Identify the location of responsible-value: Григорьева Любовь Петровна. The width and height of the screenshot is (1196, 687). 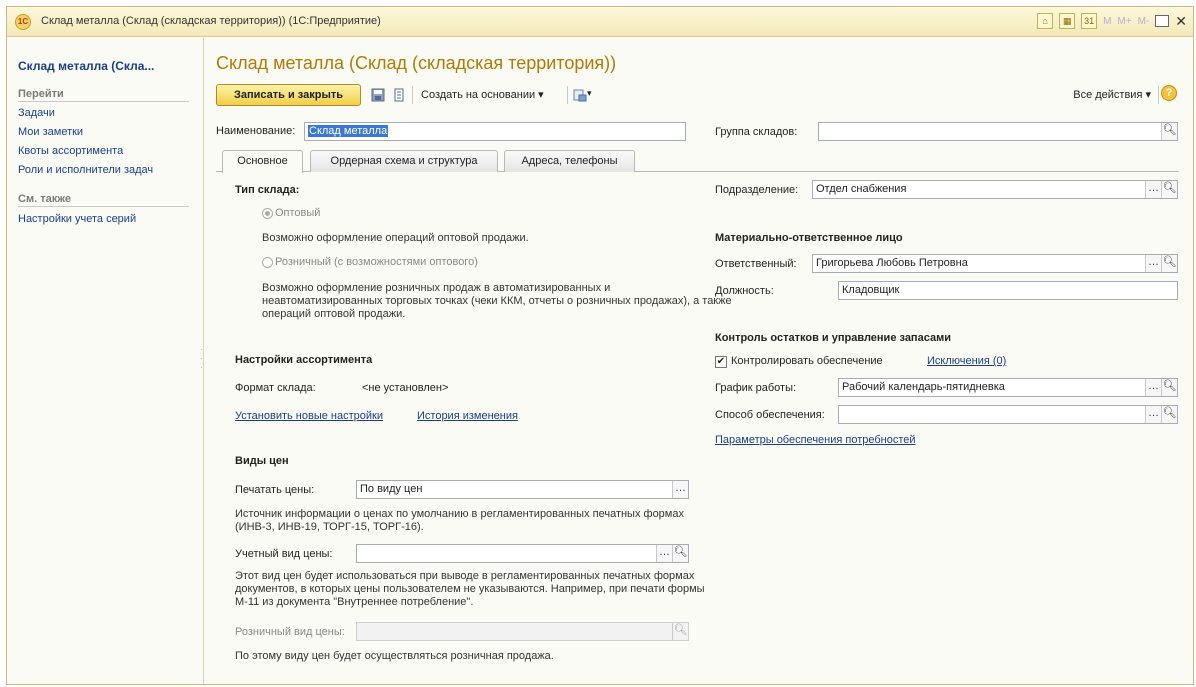
(892, 263).